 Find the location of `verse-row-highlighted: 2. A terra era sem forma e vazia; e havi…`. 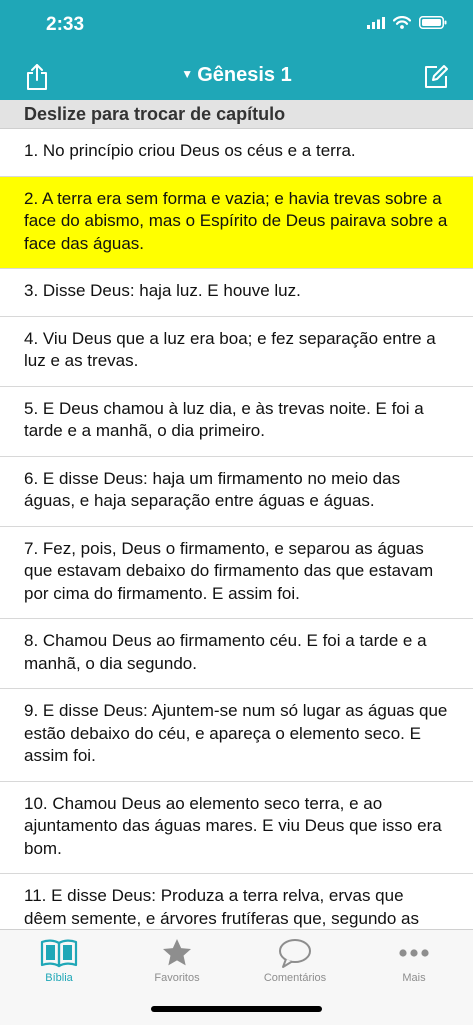

verse-row-highlighted: 2. A terra era sem forma e vazia; e havi… is located at coordinates (236, 222).